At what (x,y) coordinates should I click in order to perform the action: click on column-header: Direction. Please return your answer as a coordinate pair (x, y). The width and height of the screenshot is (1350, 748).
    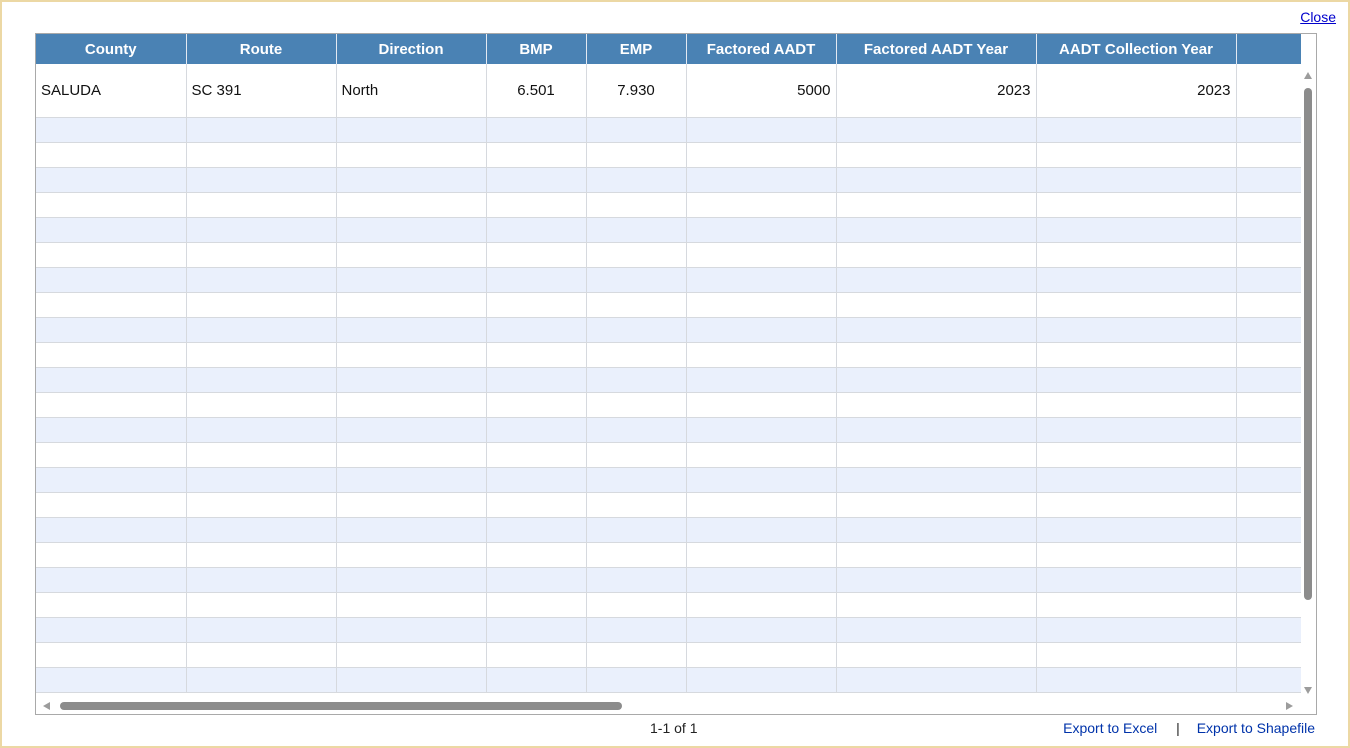
    Looking at the image, I should click on (411, 49).